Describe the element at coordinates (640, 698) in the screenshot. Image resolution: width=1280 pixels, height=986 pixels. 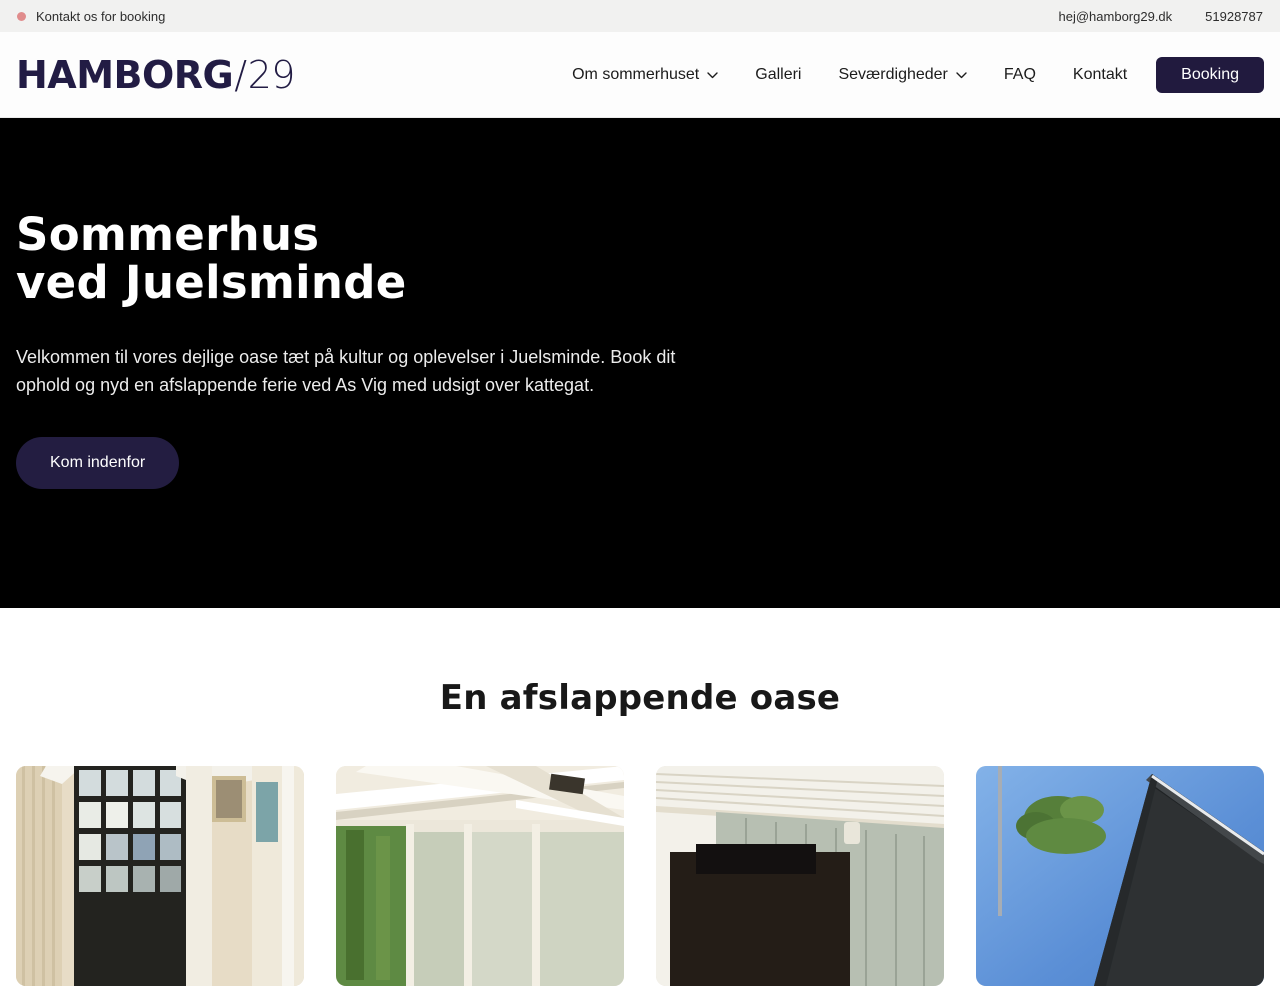
I see `oasis-heading: En afslappende oase` at that location.